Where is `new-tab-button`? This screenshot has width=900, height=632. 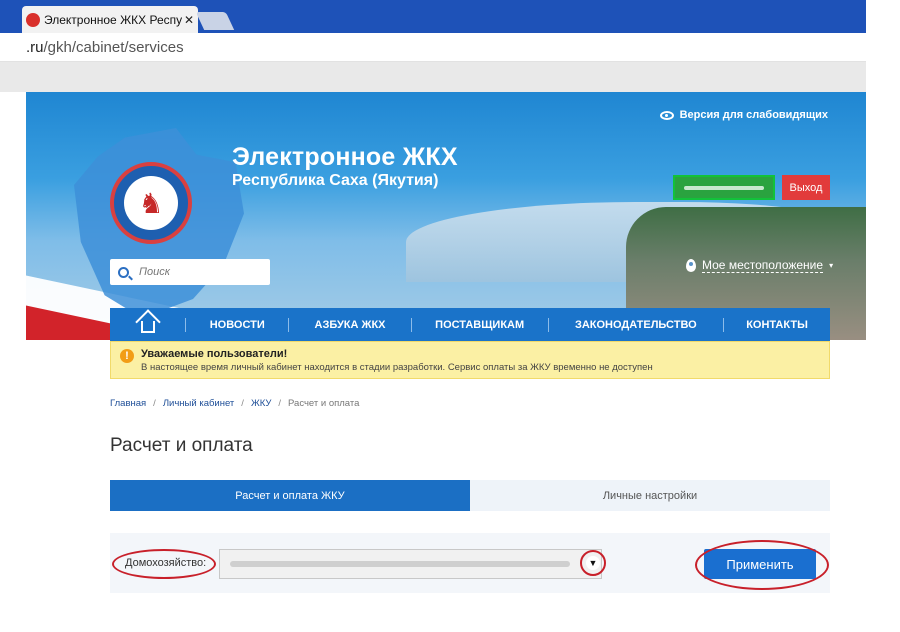 new-tab-button is located at coordinates (215, 21).